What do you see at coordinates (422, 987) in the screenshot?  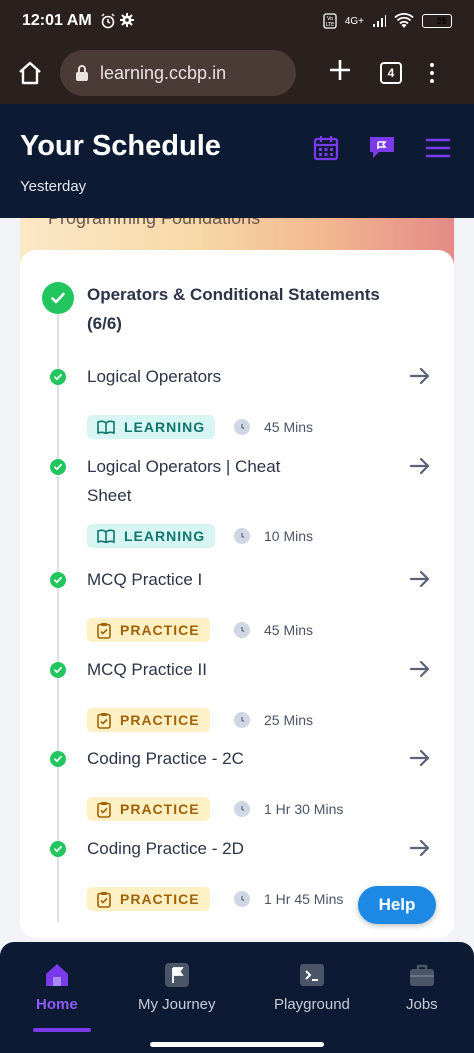 I see `nav-jobs: Jobs` at bounding box center [422, 987].